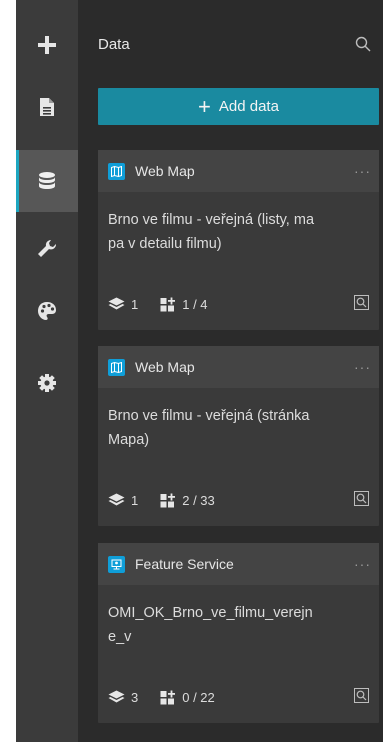 The image size is (383, 742). What do you see at coordinates (187, 500) in the screenshot?
I see `field-count: 2 / 33` at bounding box center [187, 500].